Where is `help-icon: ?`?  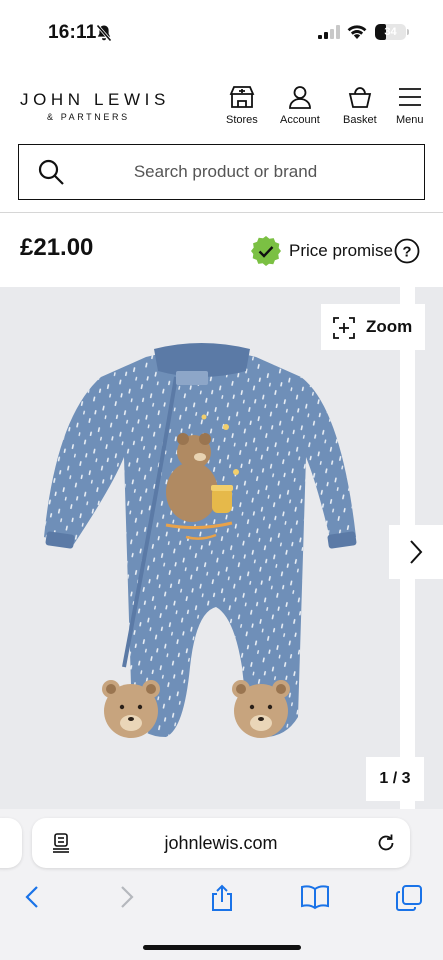
help-icon: ? is located at coordinates (407, 253).